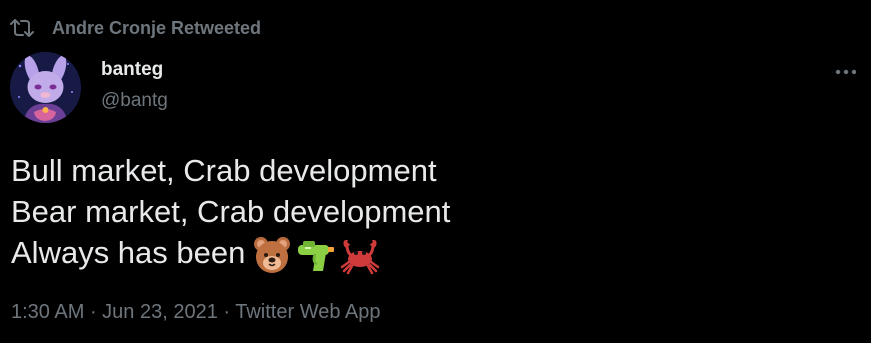 This screenshot has width=871, height=343. I want to click on tweet-source: Twitter Web App, so click(307, 312).